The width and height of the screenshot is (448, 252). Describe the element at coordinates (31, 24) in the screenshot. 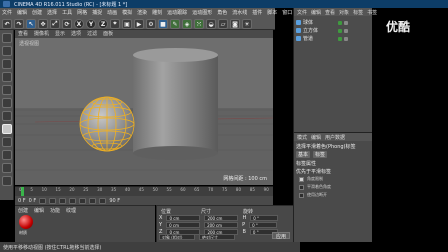

I see `live-select-icon: ↖` at that location.